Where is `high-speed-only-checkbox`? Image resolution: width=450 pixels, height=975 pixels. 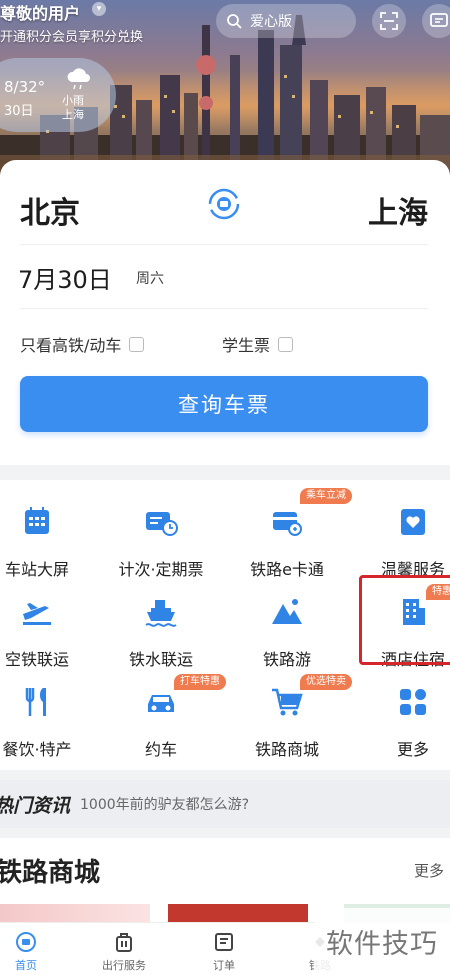
high-speed-only-checkbox is located at coordinates (137, 344).